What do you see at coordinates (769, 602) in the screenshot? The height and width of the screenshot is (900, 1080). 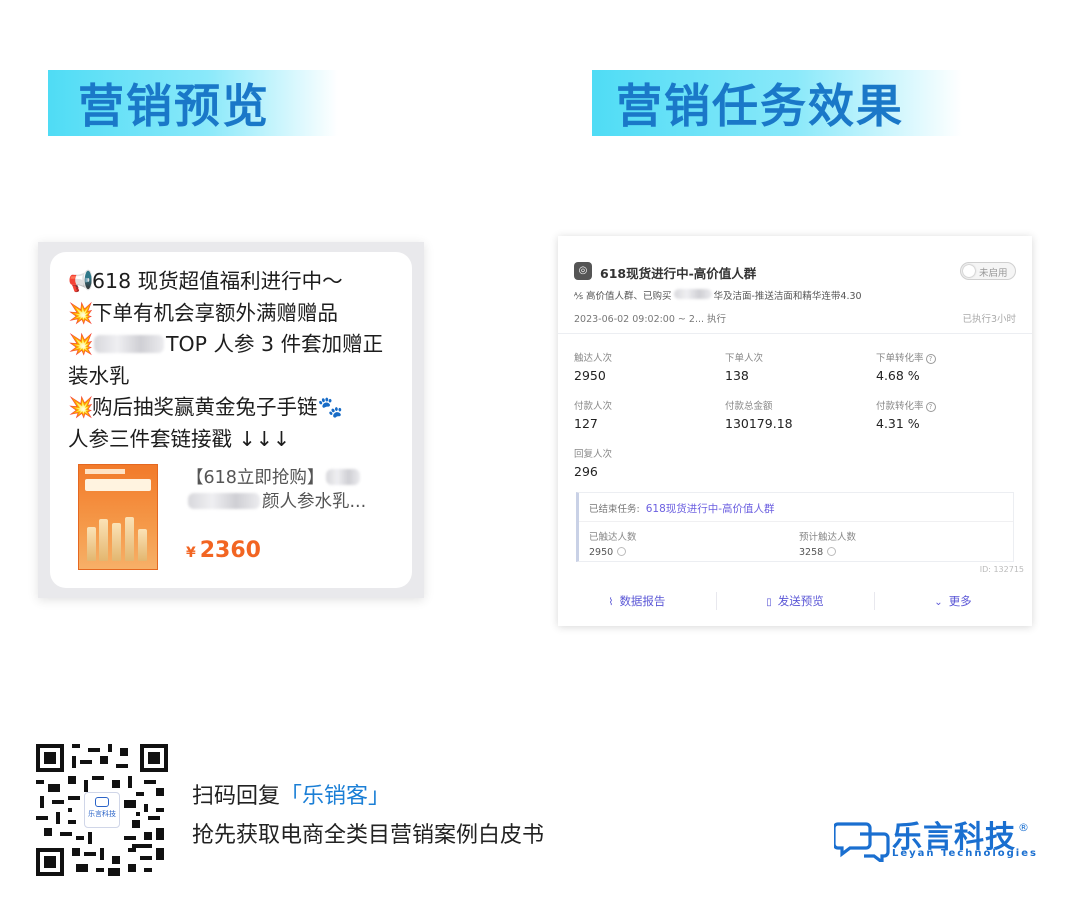 I see `preview-icon: ▯` at bounding box center [769, 602].